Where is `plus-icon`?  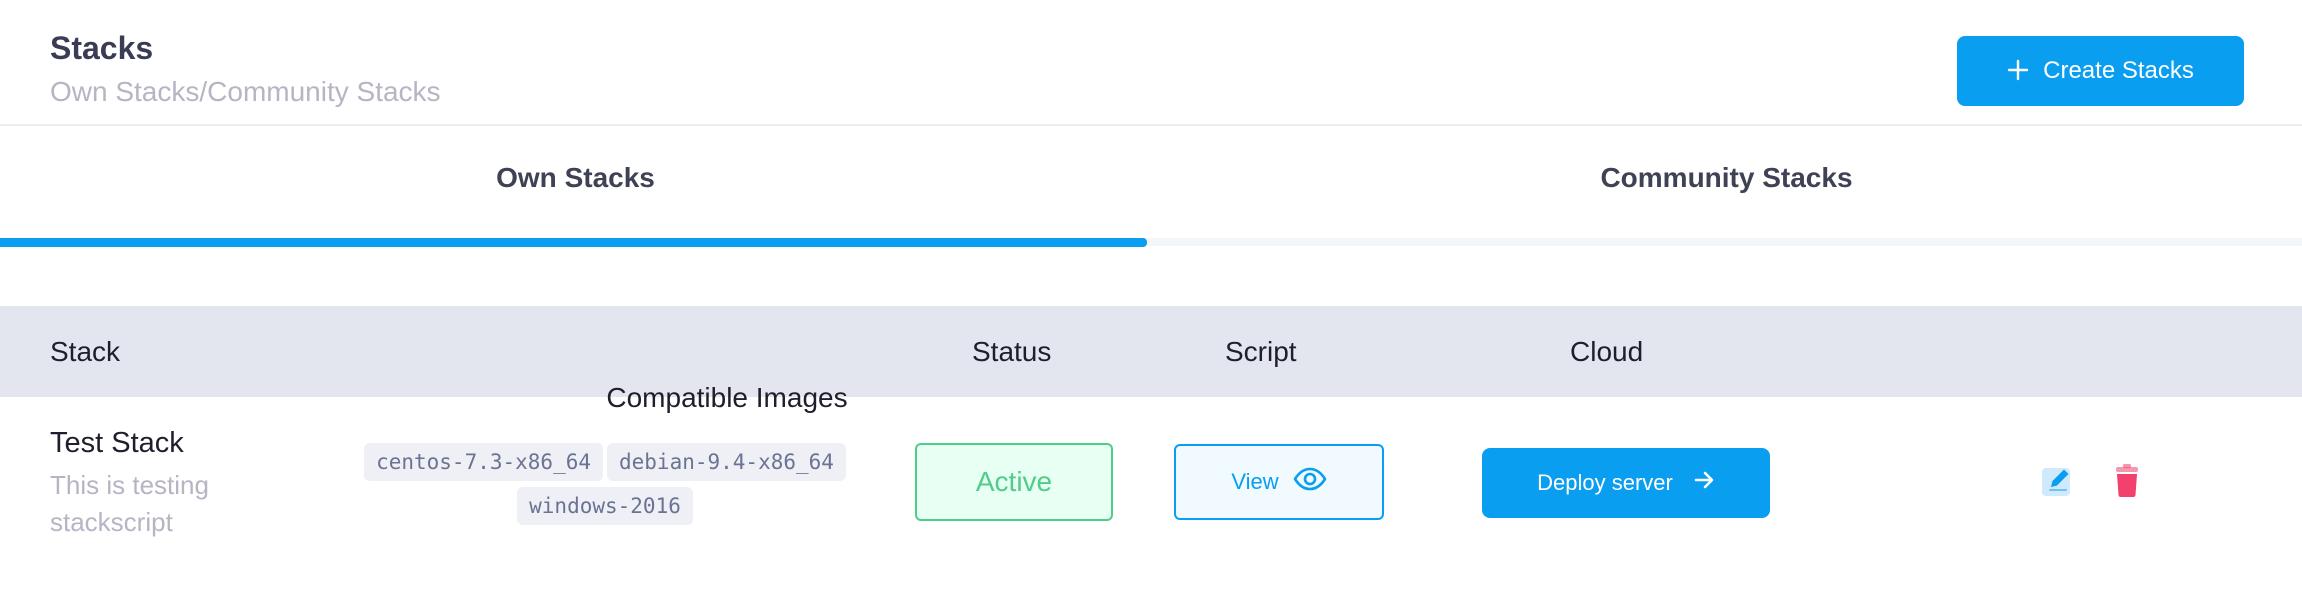
plus-icon is located at coordinates (2018, 70).